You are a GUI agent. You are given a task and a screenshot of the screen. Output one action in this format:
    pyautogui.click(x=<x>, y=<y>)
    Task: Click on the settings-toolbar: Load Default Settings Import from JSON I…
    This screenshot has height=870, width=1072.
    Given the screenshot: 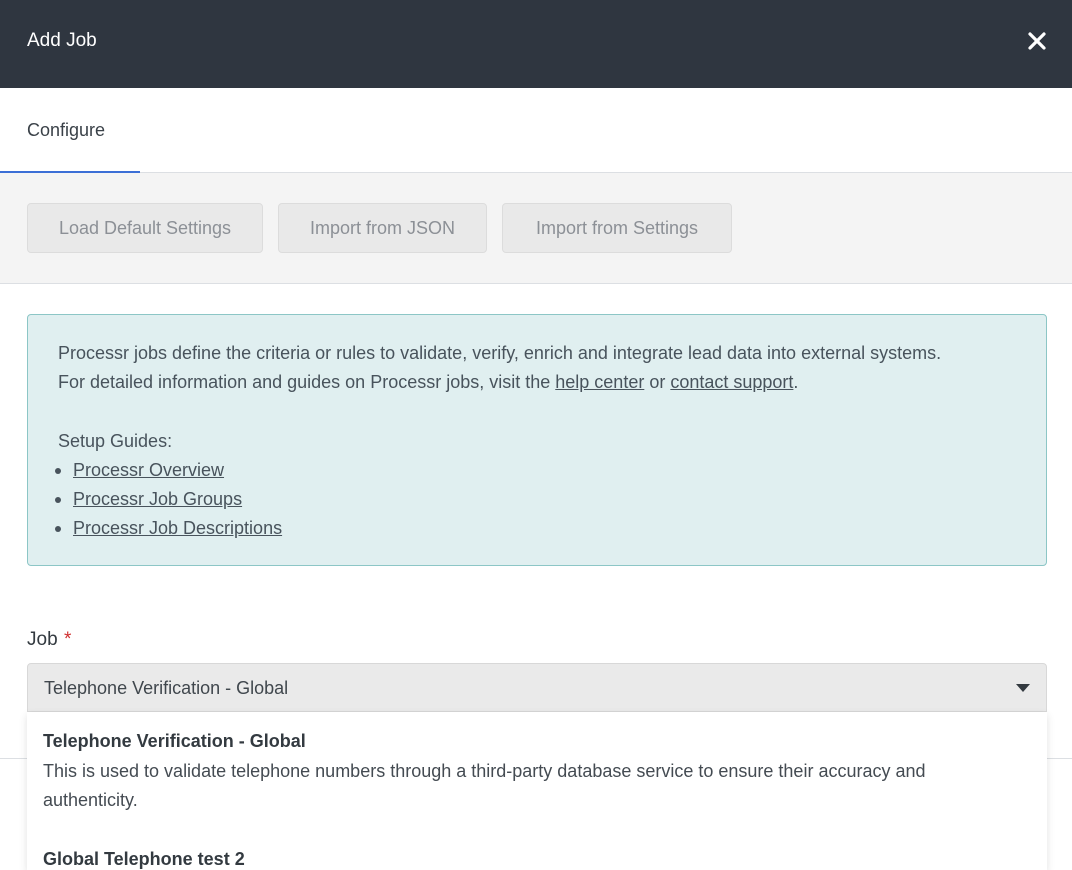 What is the action you would take?
    pyautogui.click(x=536, y=228)
    